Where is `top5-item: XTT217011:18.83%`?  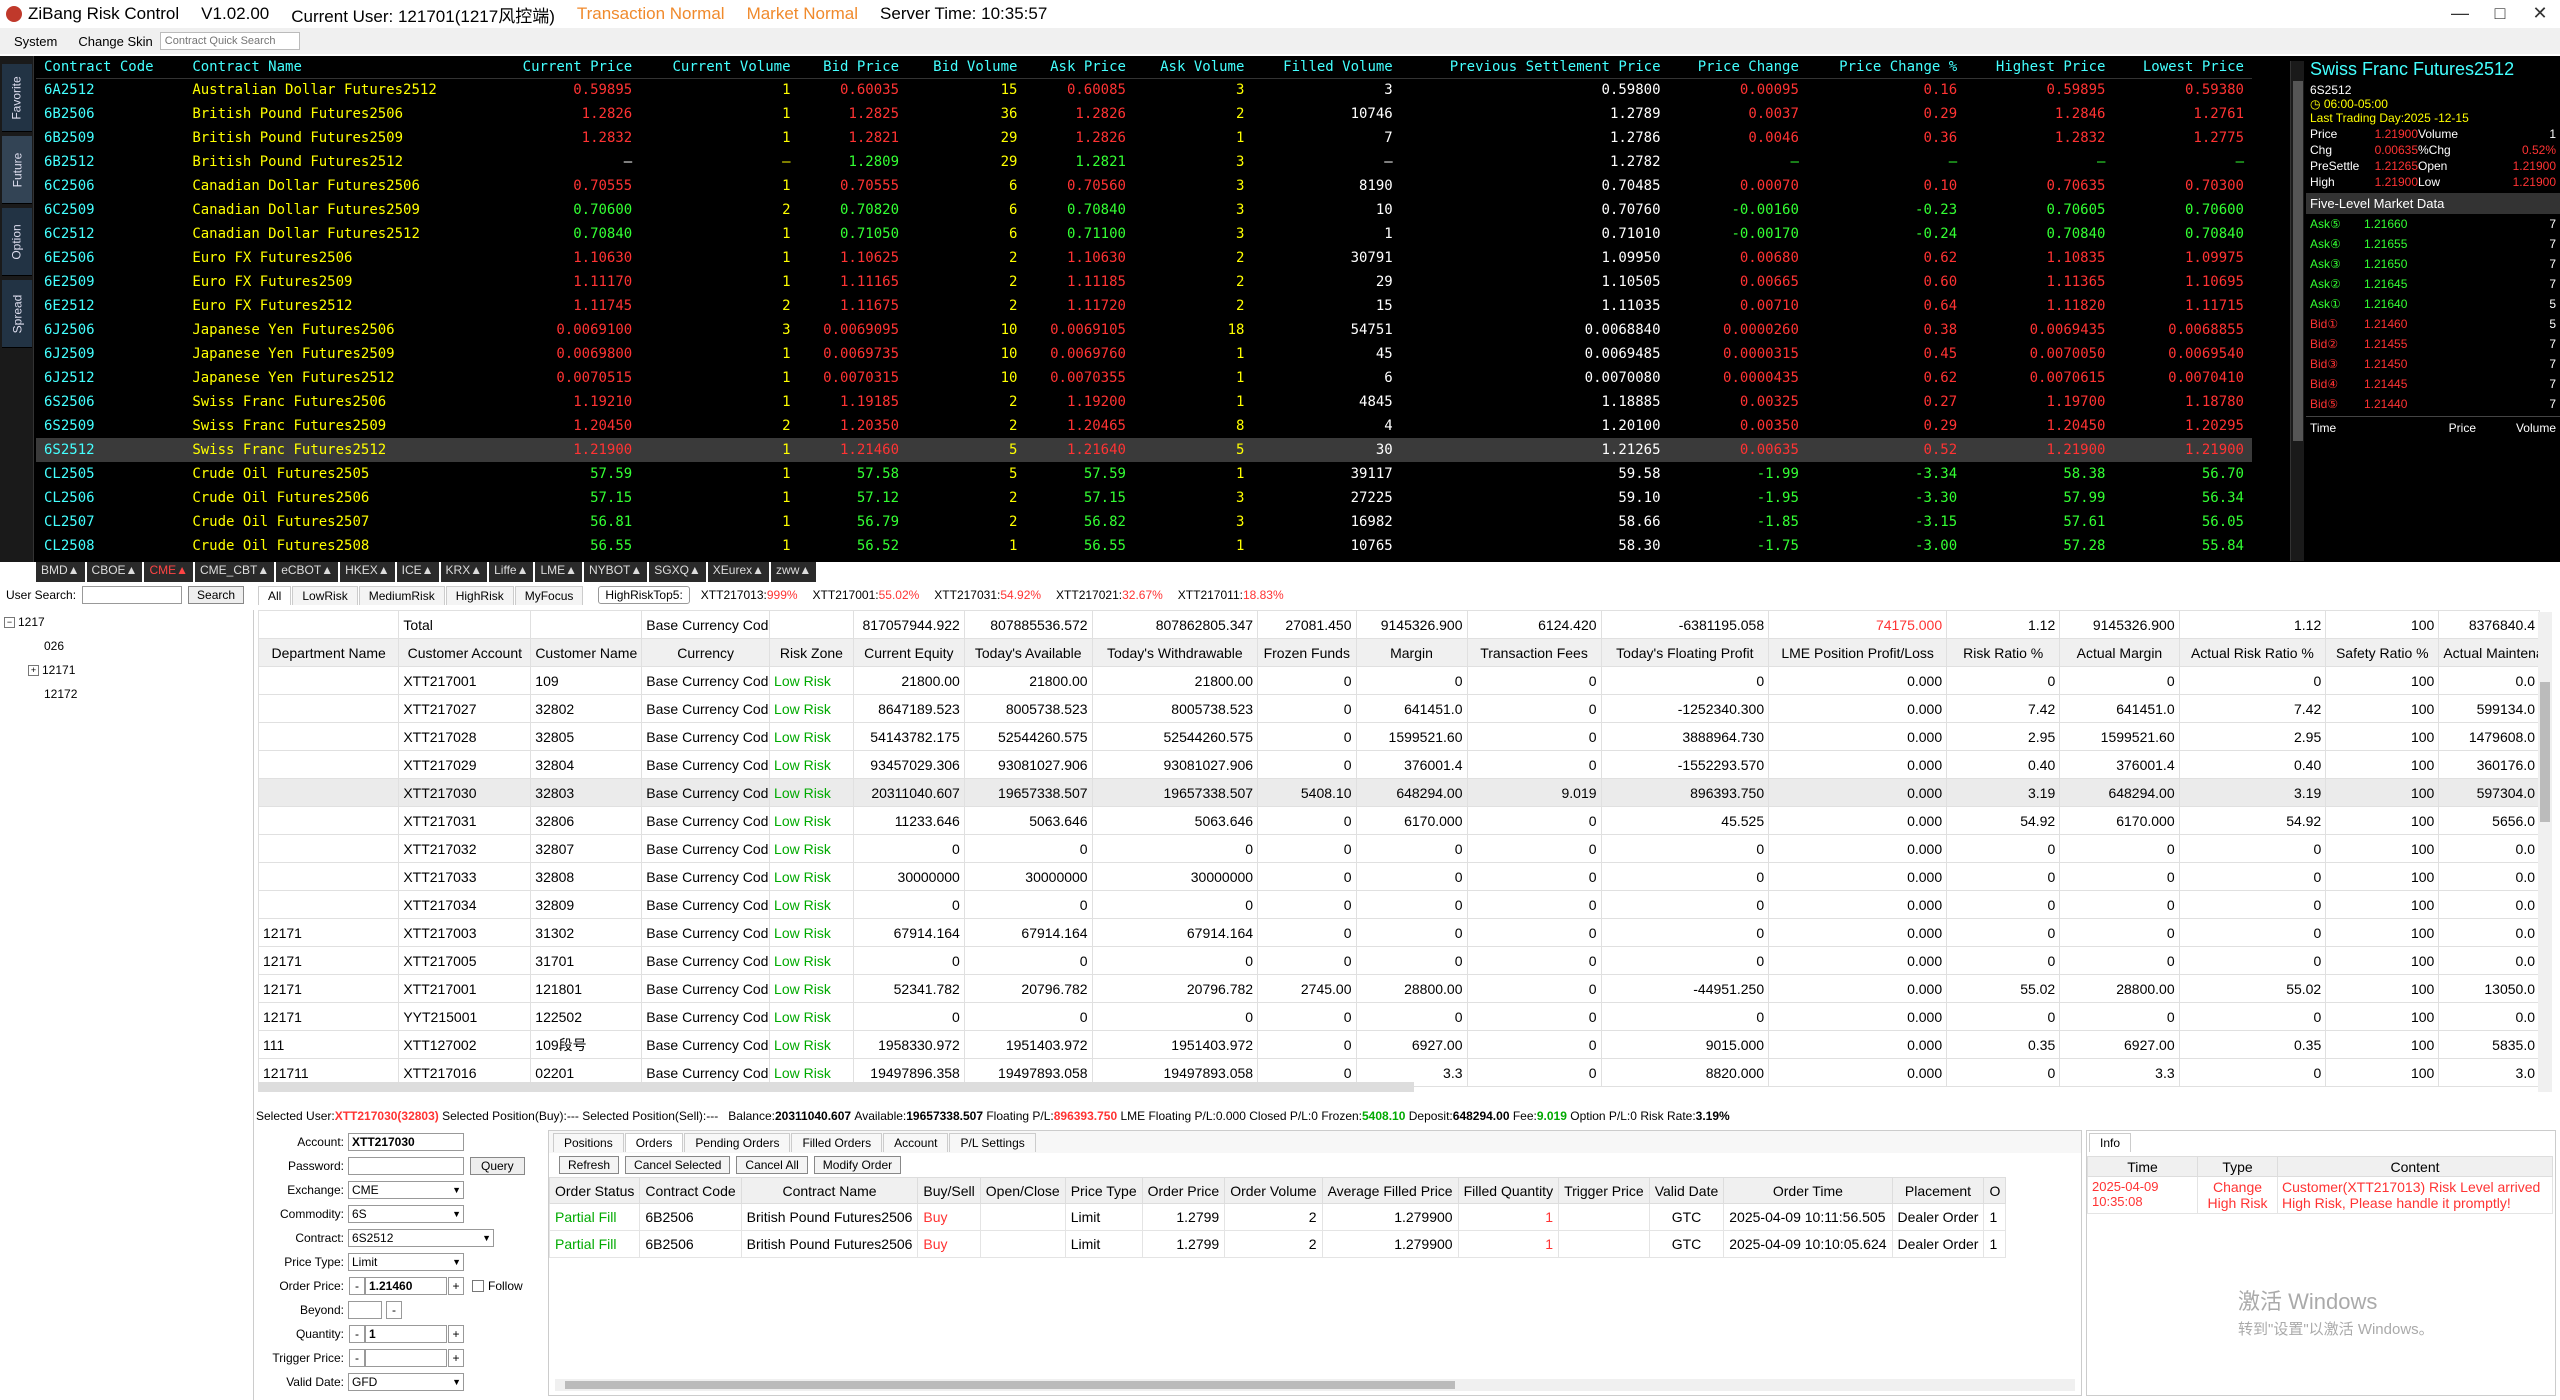 top5-item: XTT217011:18.83% is located at coordinates (1231, 595).